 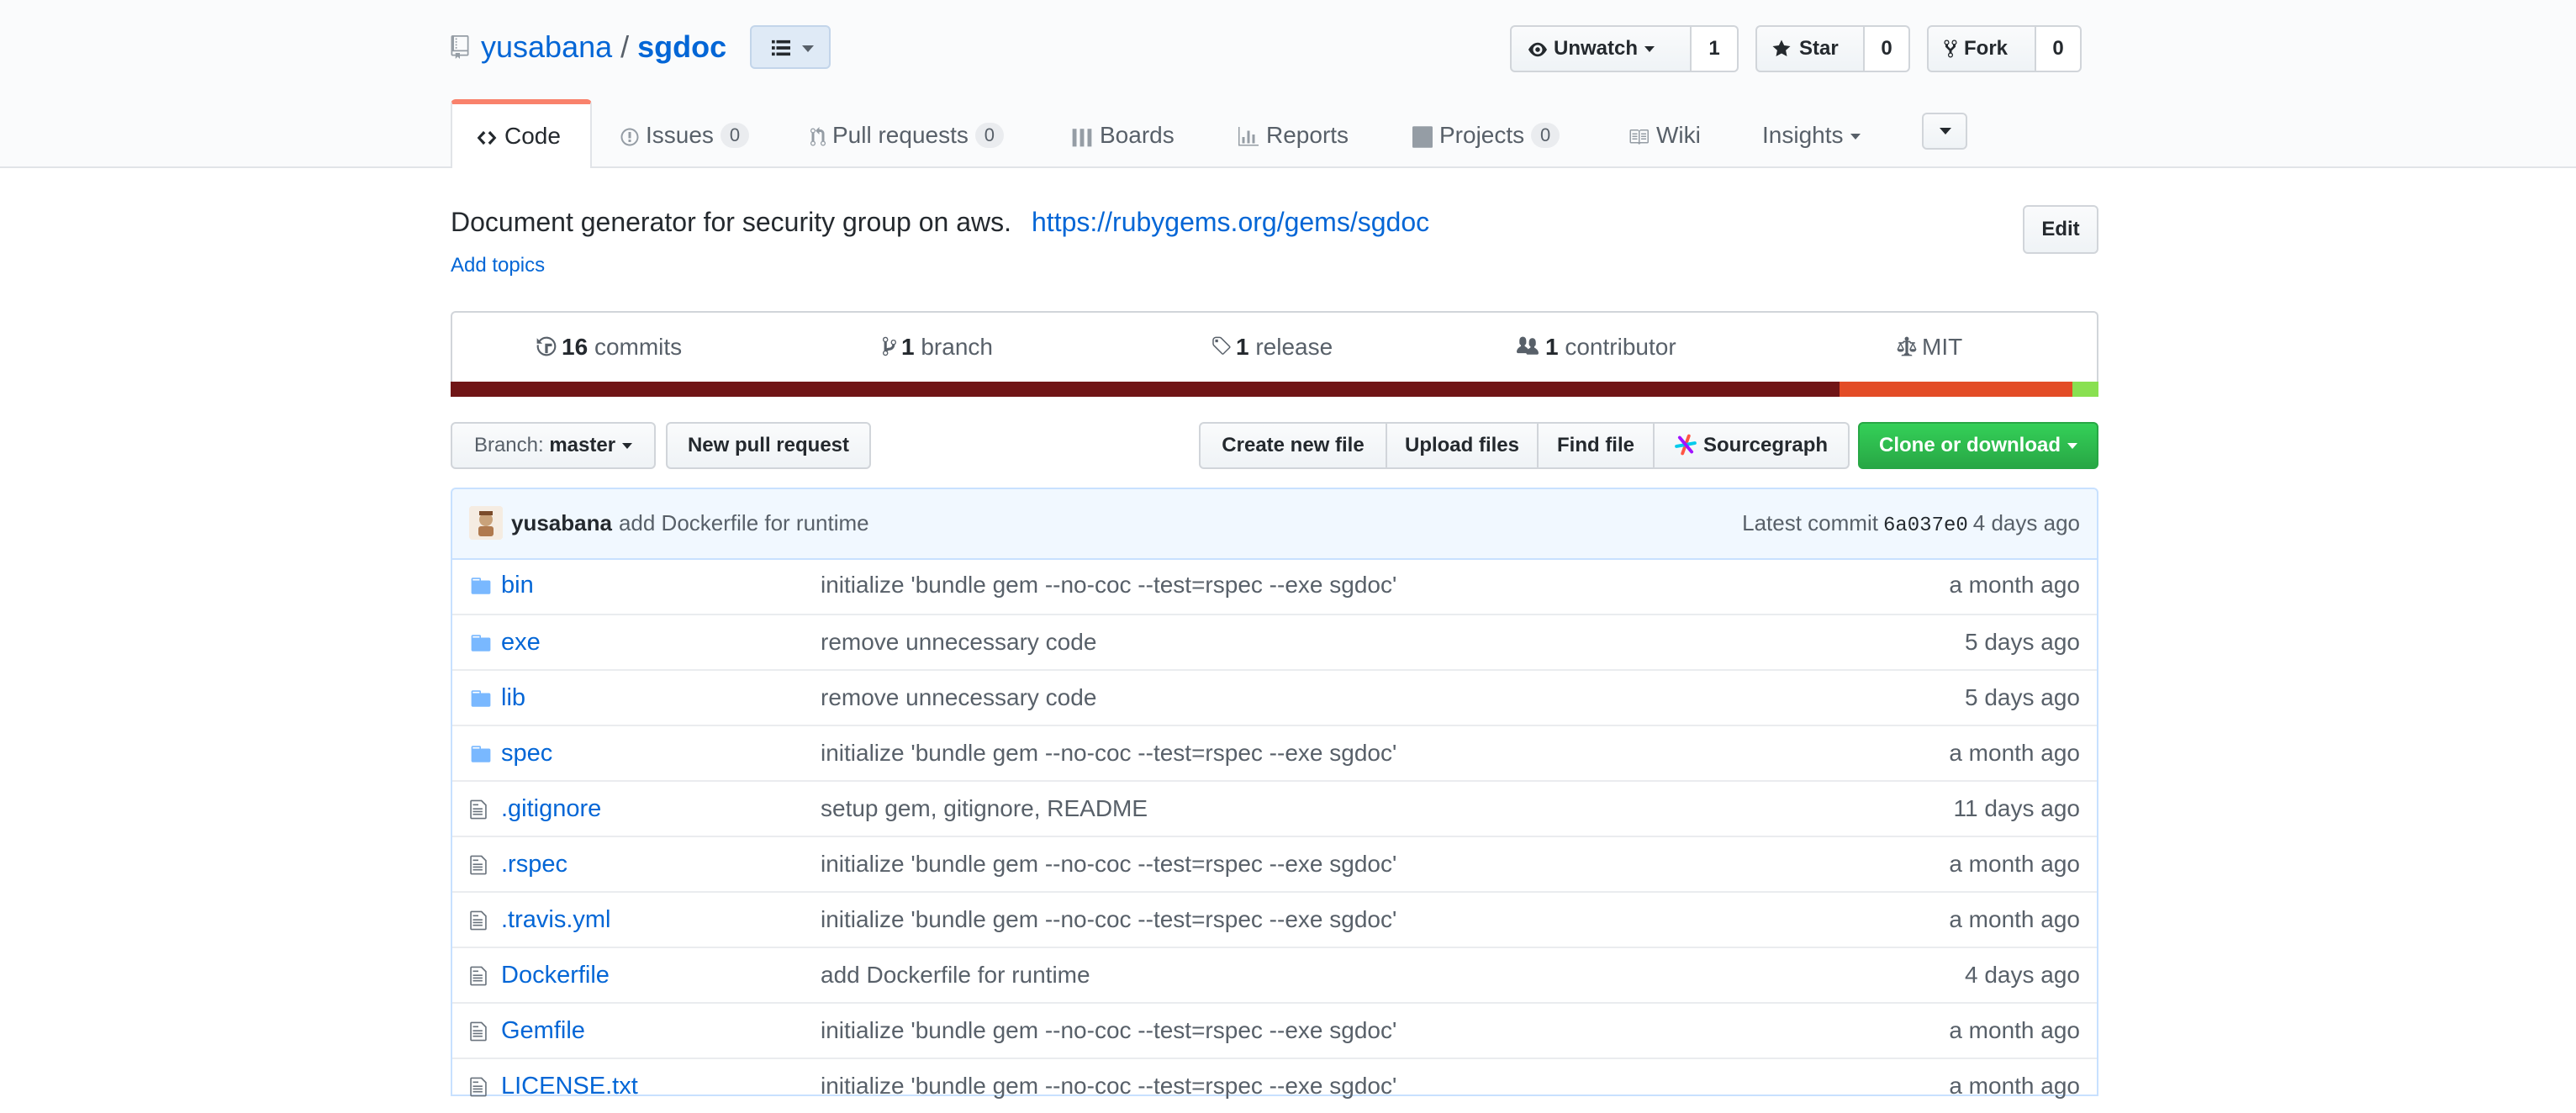 What do you see at coordinates (481, 756) in the screenshot?
I see `folder-icon` at bounding box center [481, 756].